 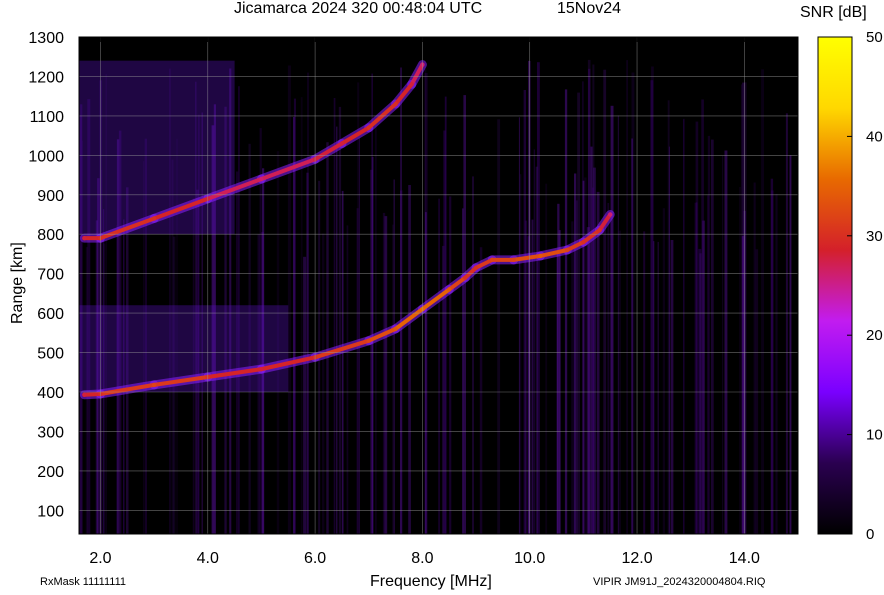 I want to click on x-tick-label: 6.0, so click(x=315, y=558).